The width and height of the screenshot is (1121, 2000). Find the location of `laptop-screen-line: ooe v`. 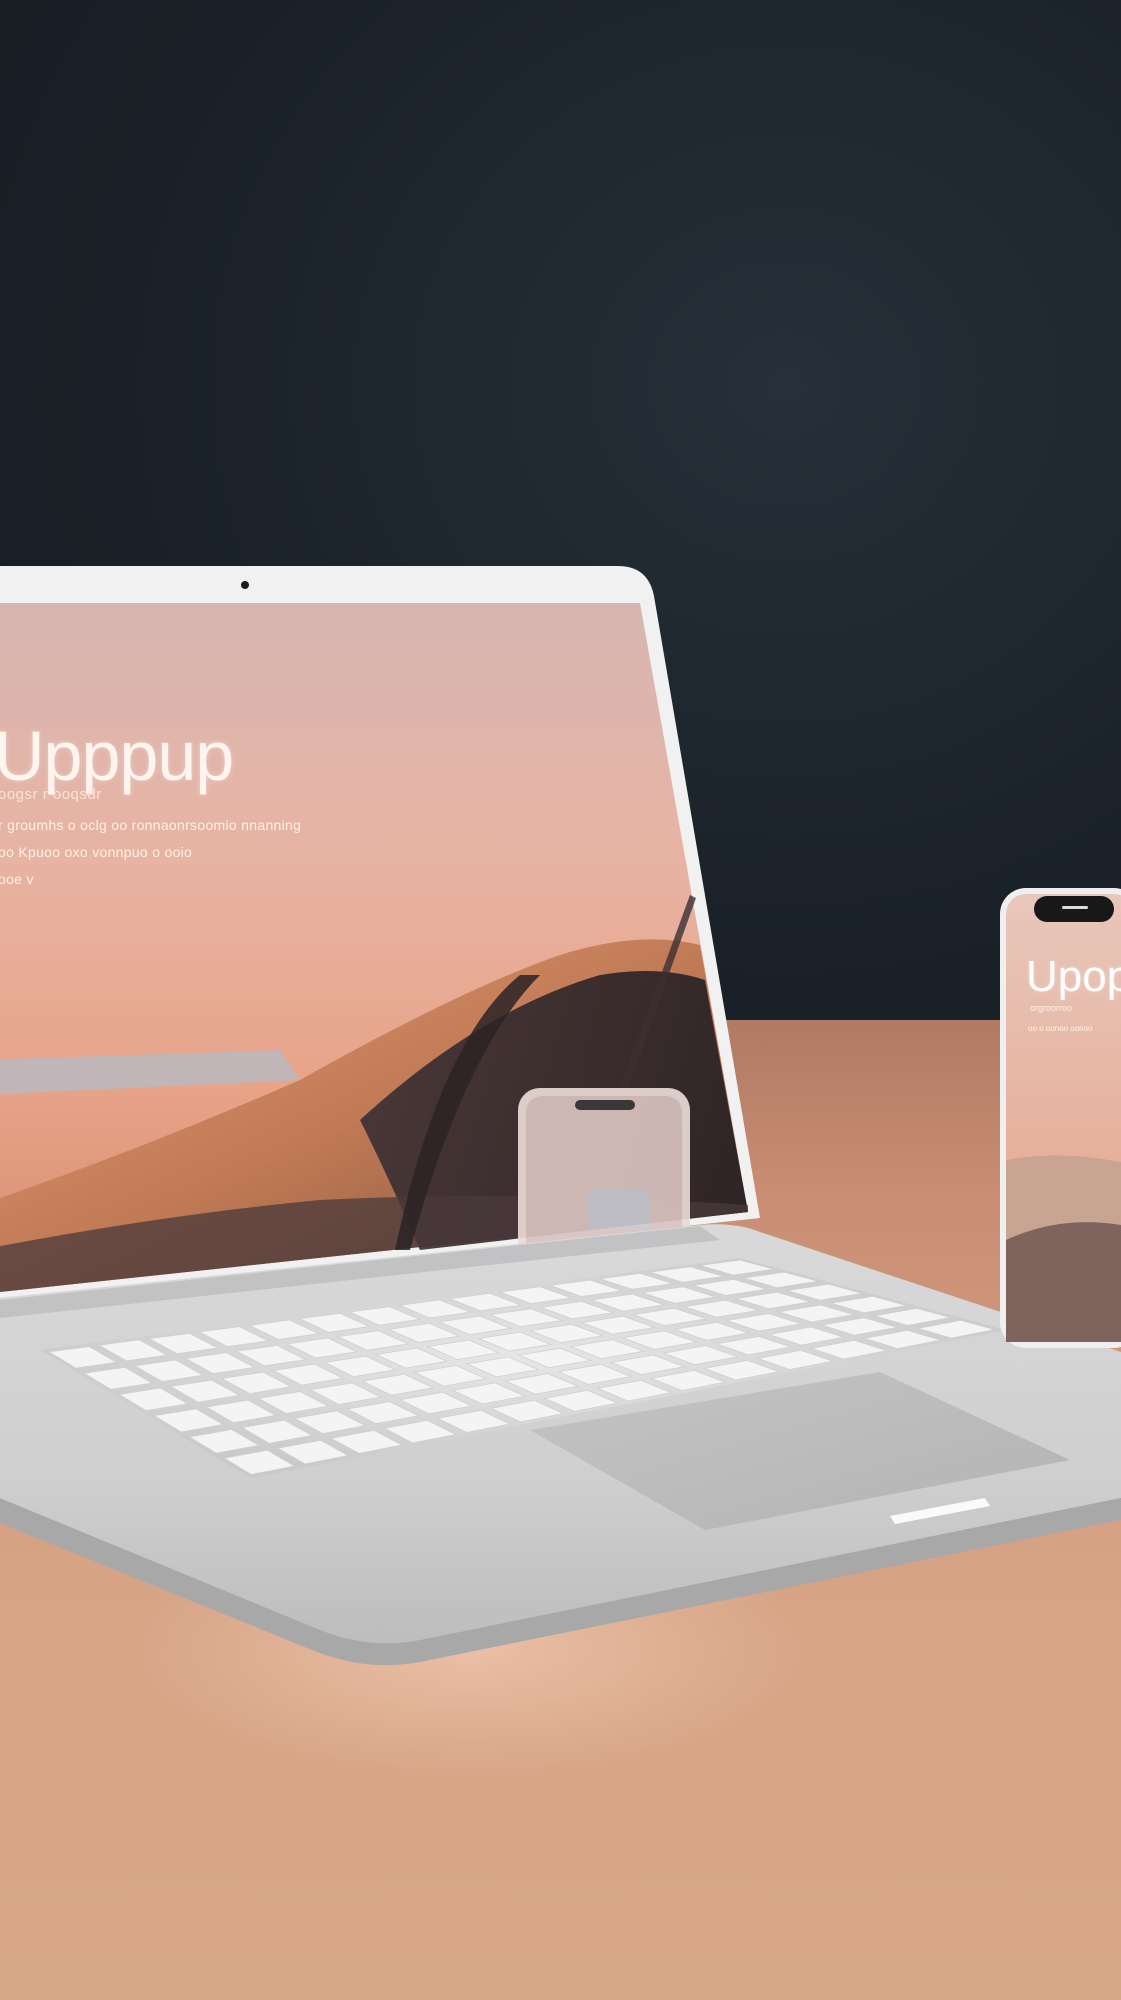

laptop-screen-line: ooe v is located at coordinates (17, 879).